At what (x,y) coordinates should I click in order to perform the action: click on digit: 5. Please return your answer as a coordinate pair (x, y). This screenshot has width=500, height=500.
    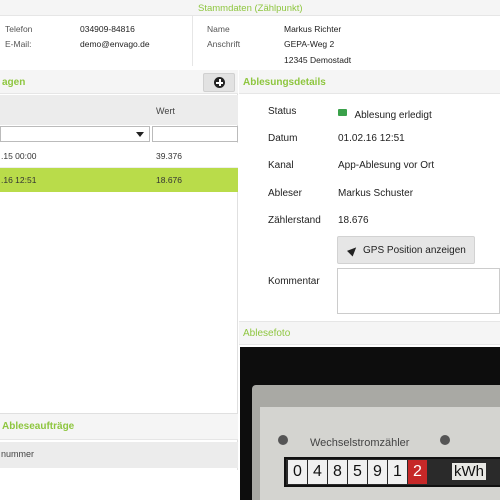
    Looking at the image, I should click on (357, 472).